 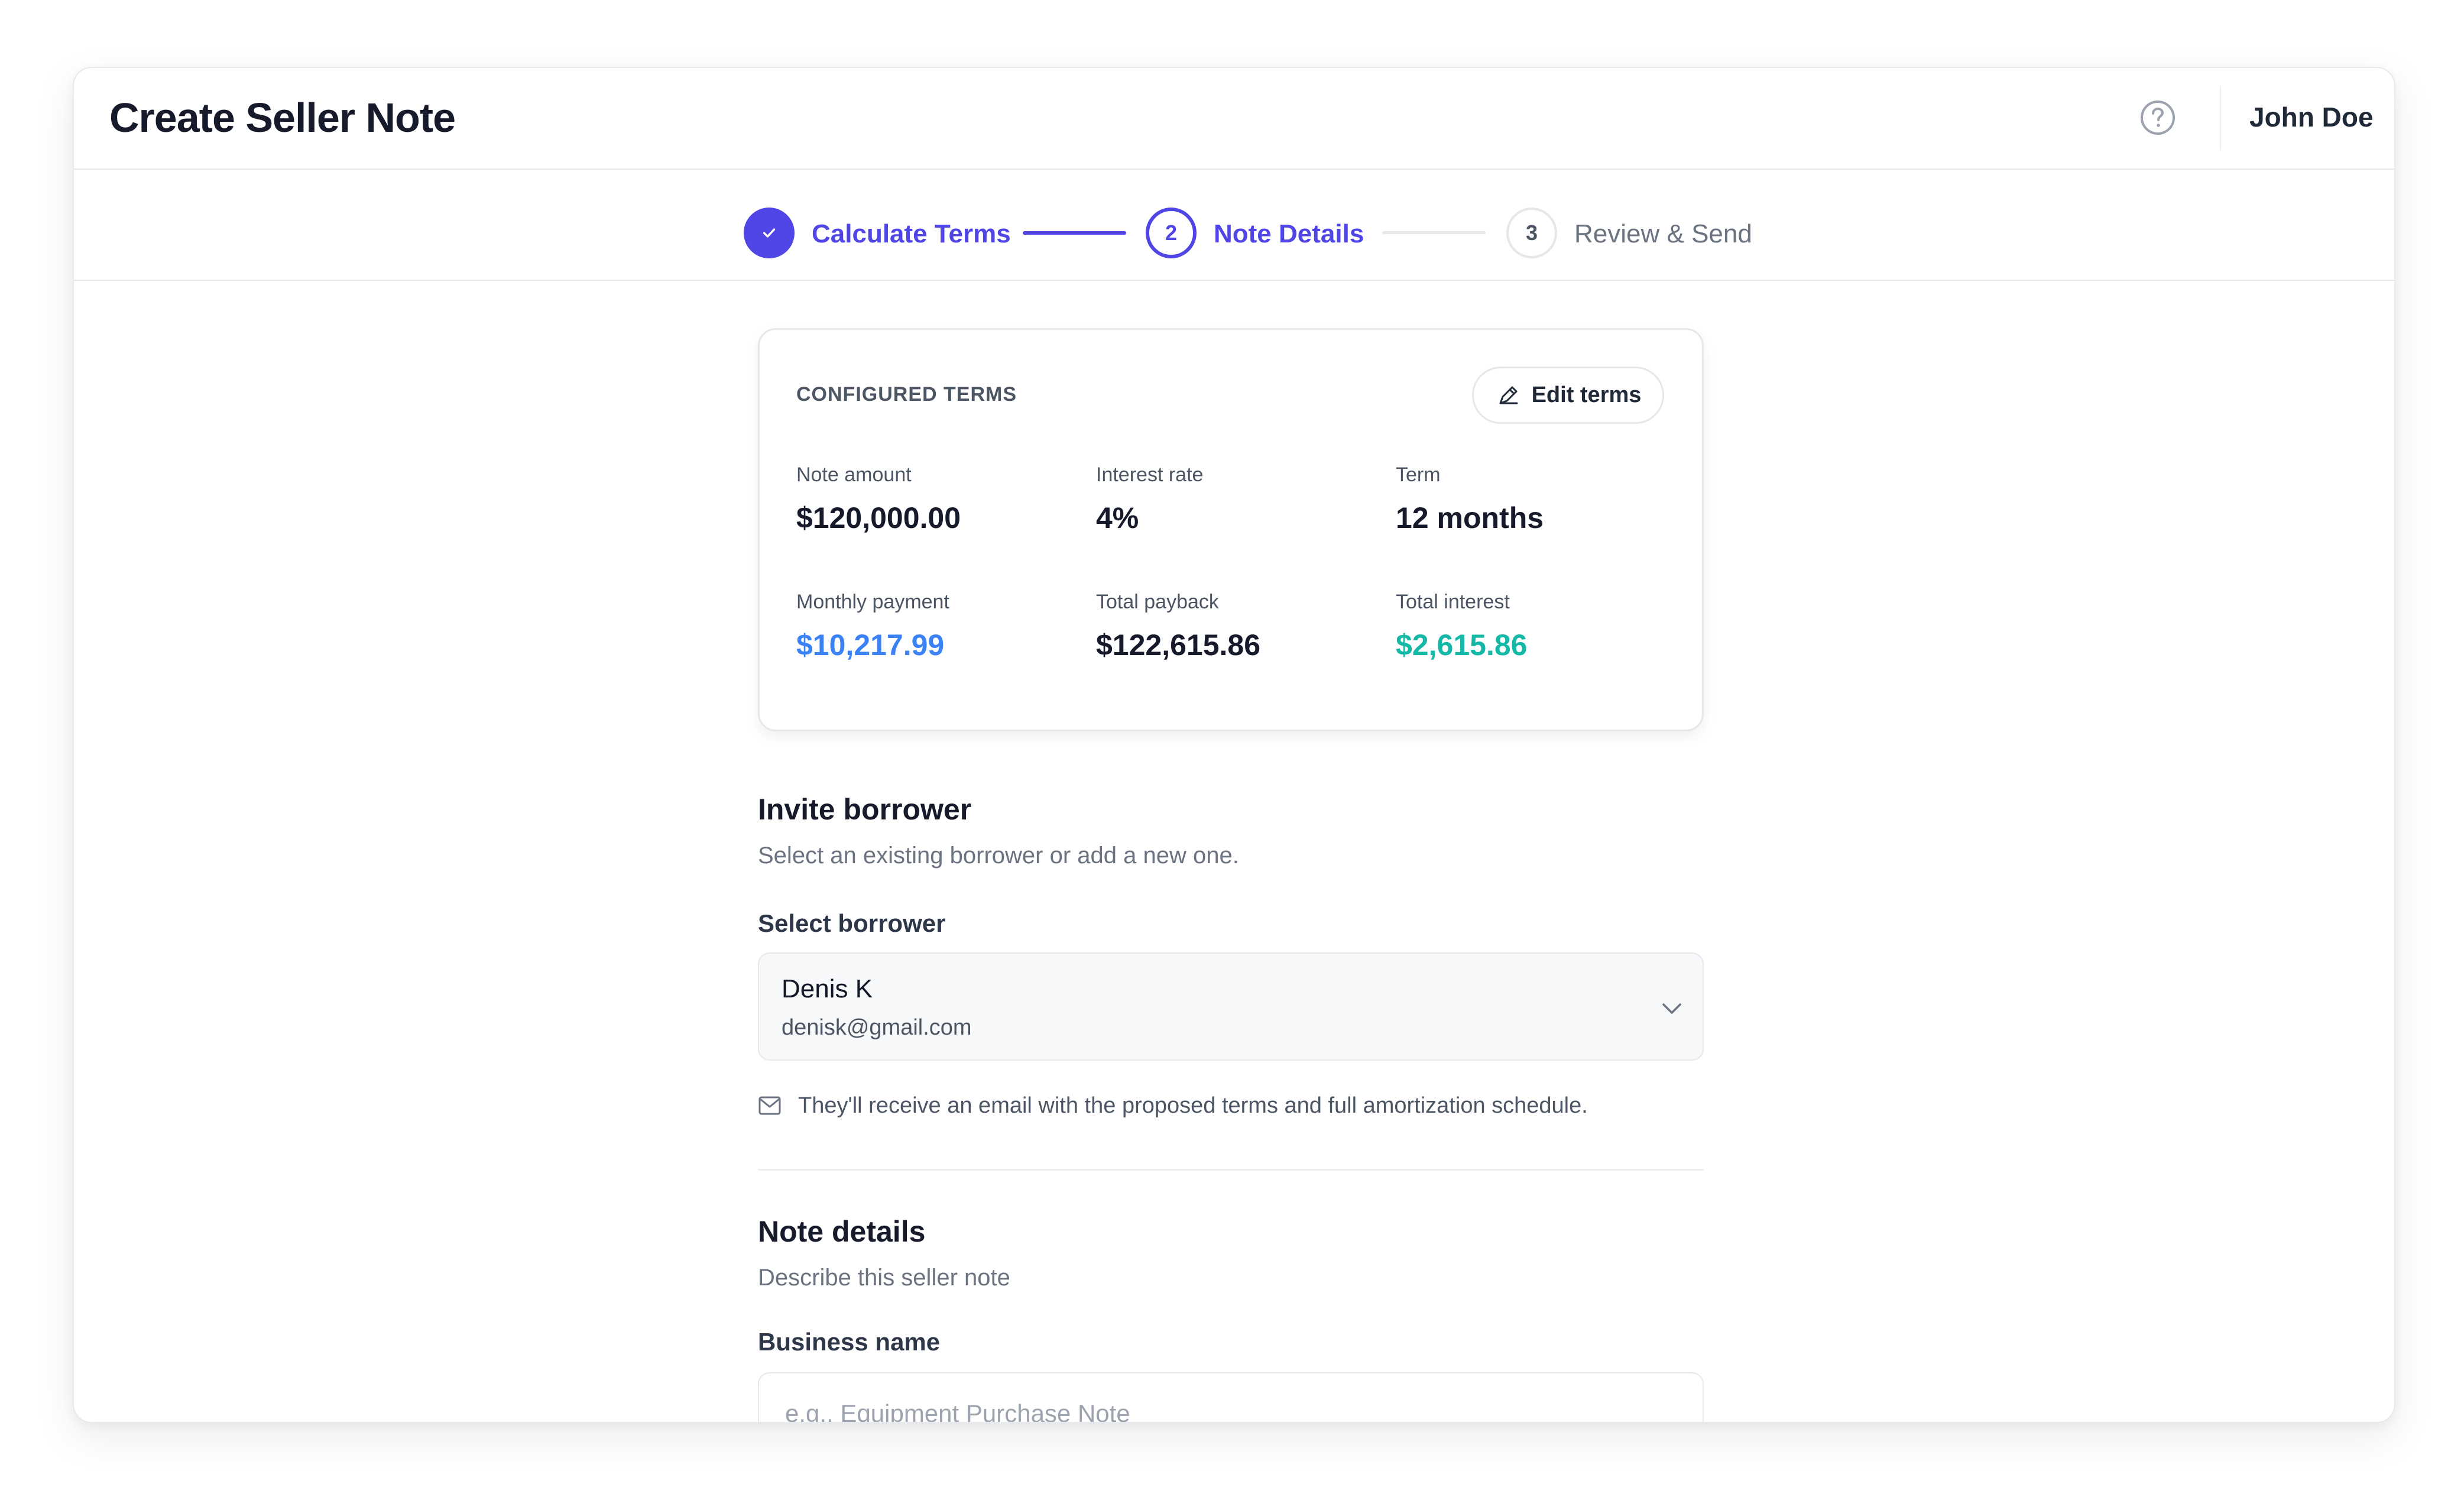 What do you see at coordinates (852, 923) in the screenshot?
I see `select-borrower-label: Select borrower` at bounding box center [852, 923].